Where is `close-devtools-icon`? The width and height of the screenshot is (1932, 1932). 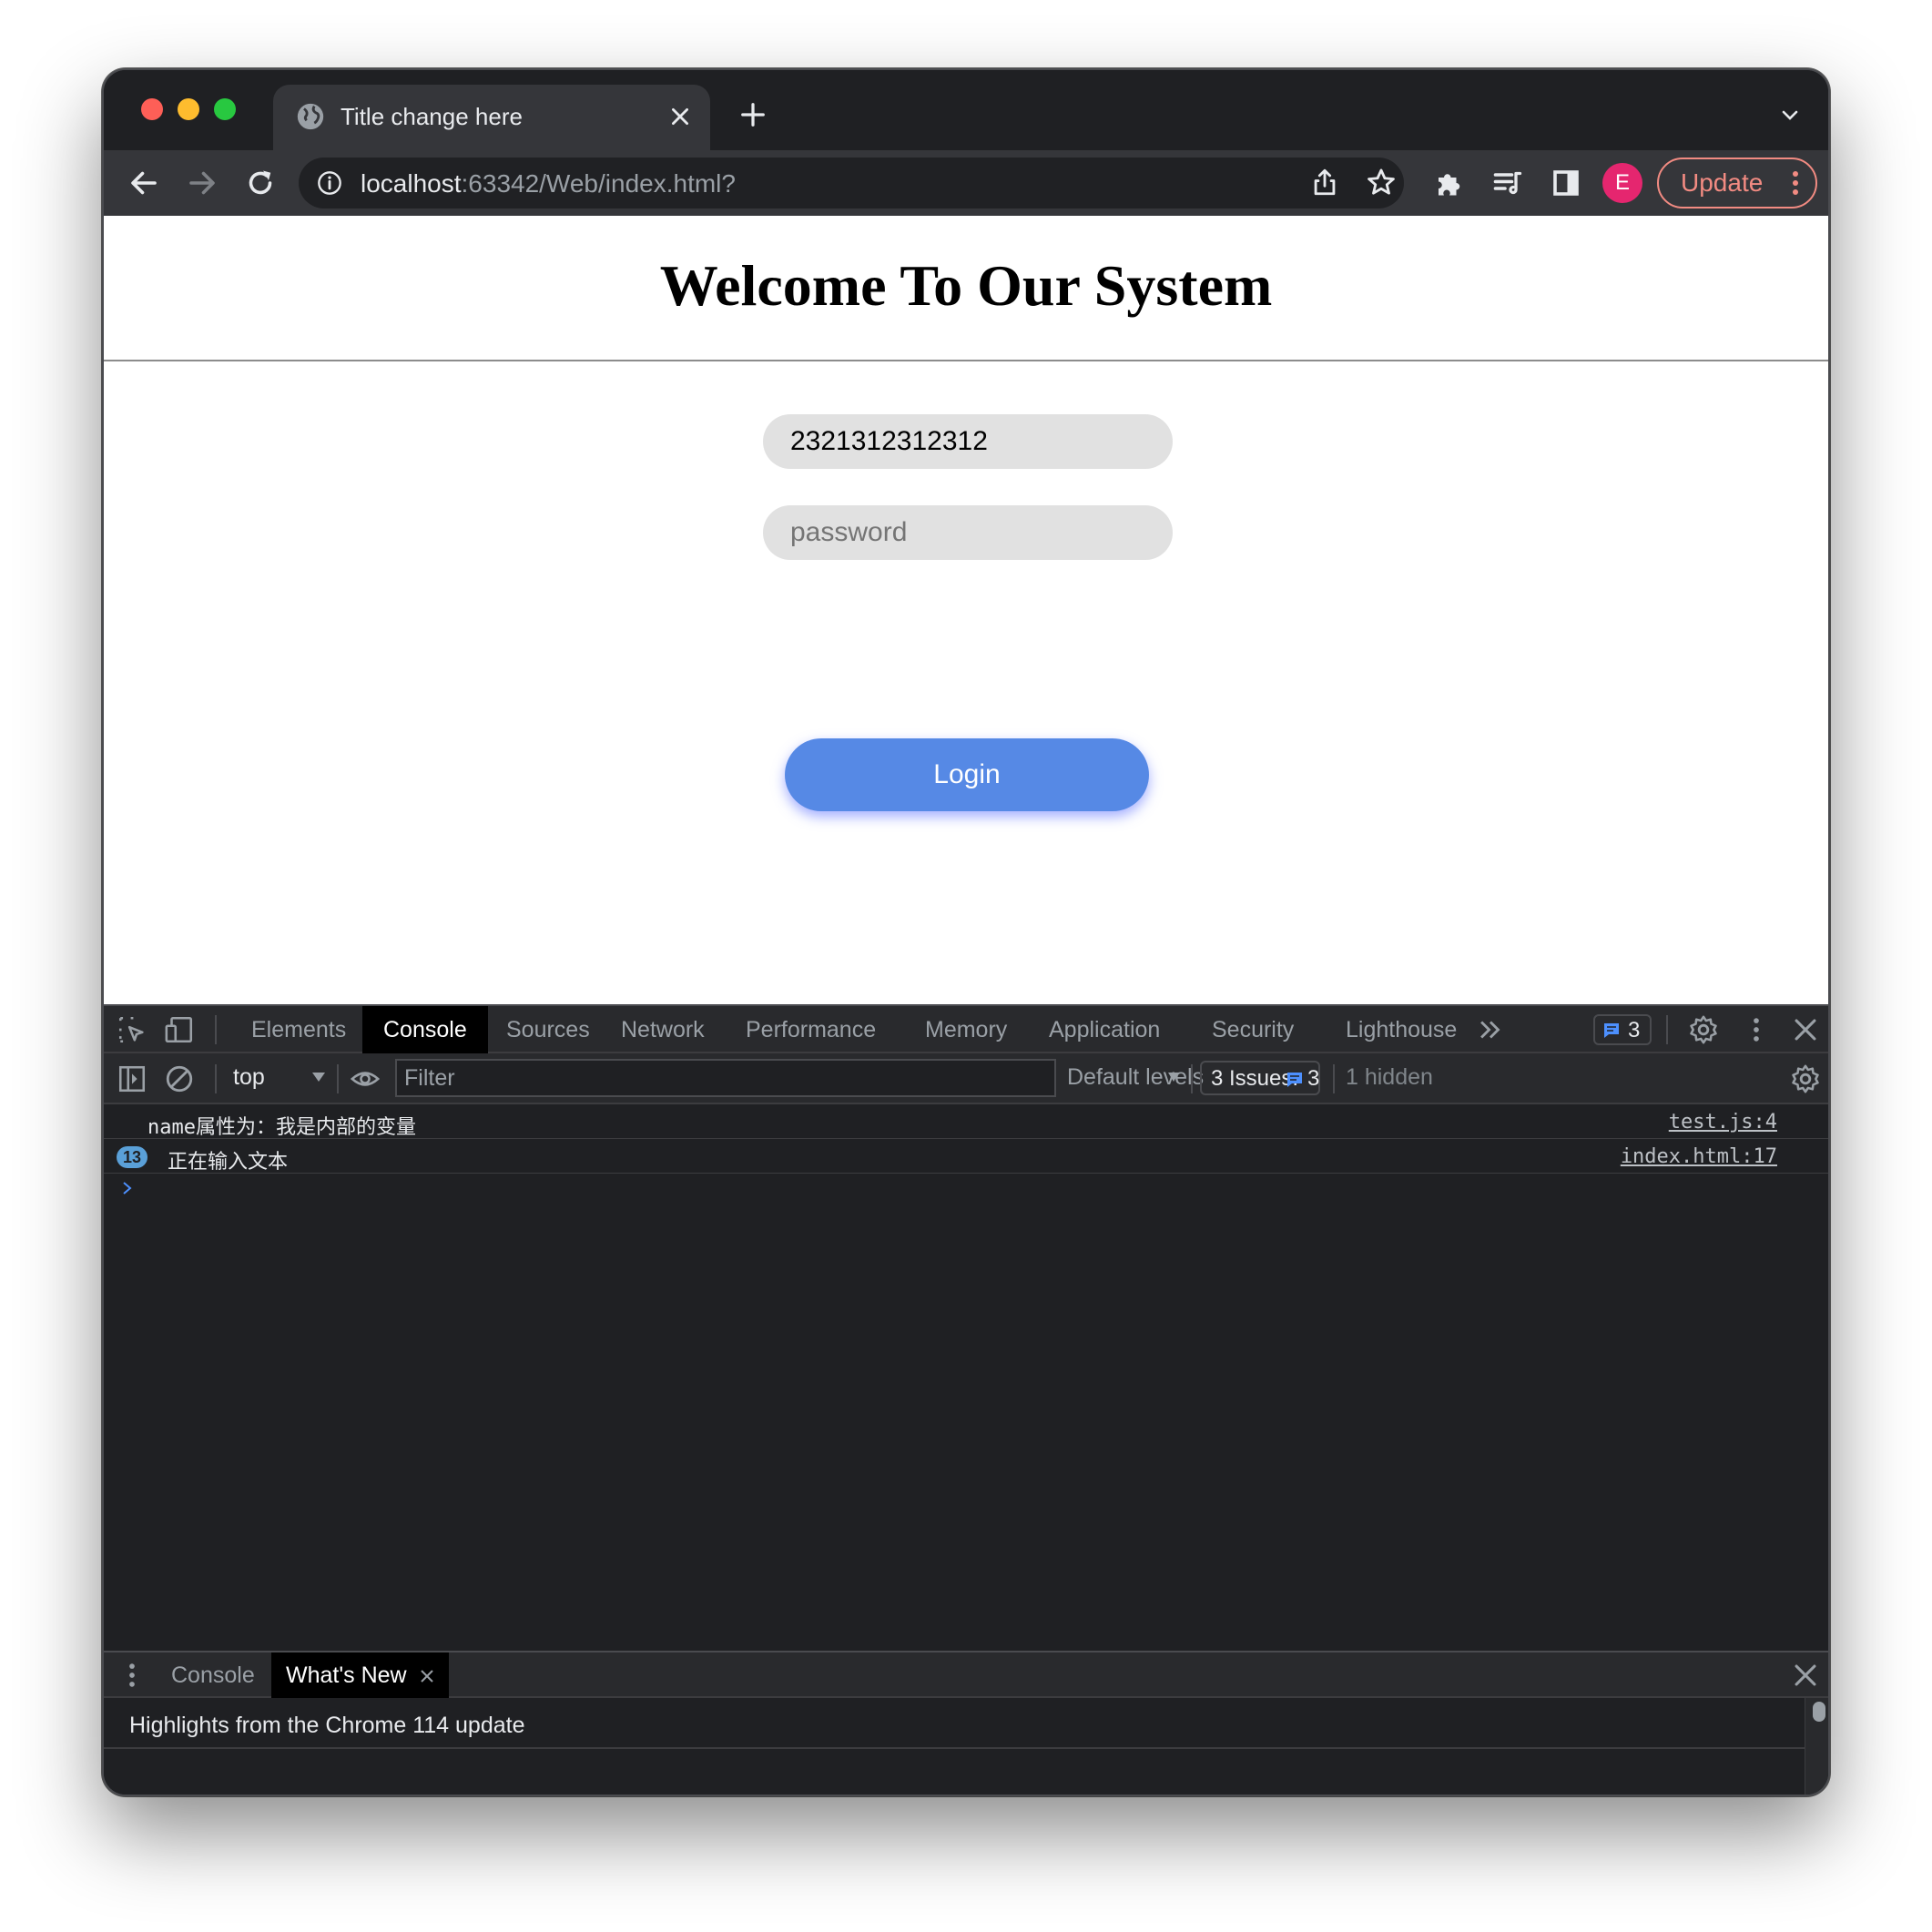 close-devtools-icon is located at coordinates (1805, 1029).